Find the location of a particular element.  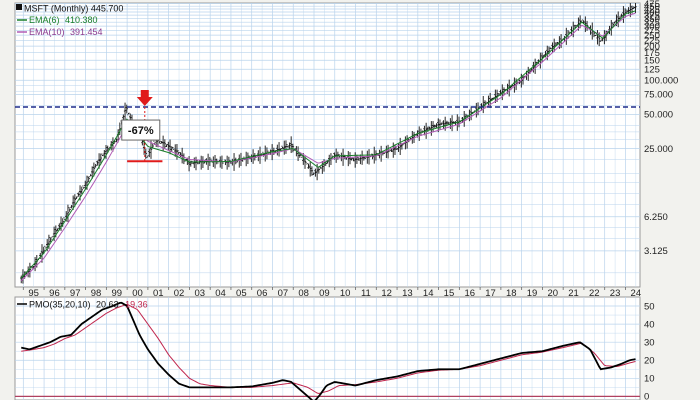

price-y-tick-label: 25.000 is located at coordinates (658, 149).